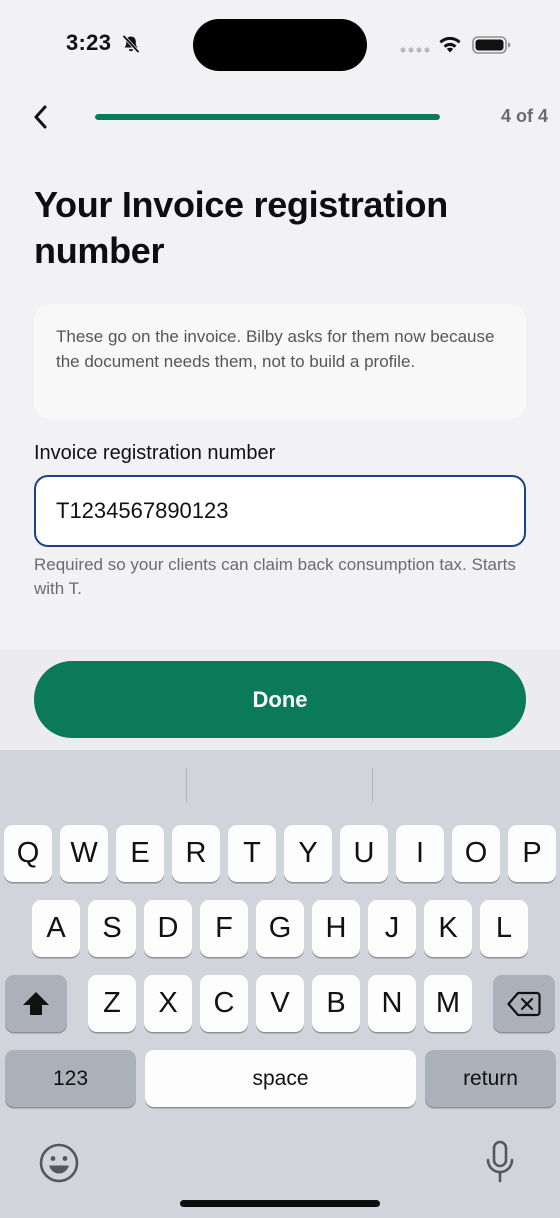 This screenshot has width=560, height=1218. I want to click on battery-icon, so click(491, 45).